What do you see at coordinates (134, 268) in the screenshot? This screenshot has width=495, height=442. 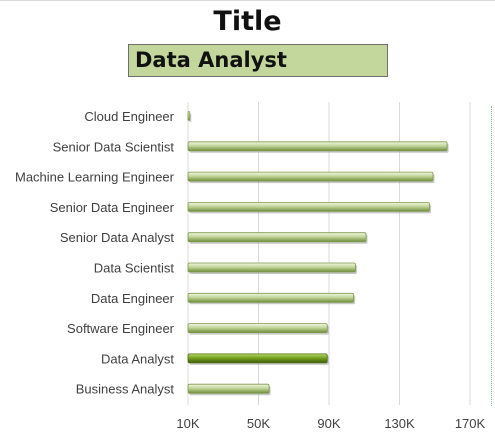 I see `category-label: Data Scientist` at bounding box center [134, 268].